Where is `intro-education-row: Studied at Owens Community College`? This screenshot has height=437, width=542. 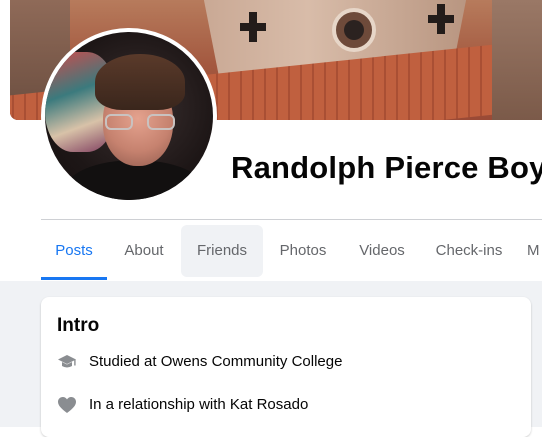
intro-education-row: Studied at Owens Community College is located at coordinates (199, 362).